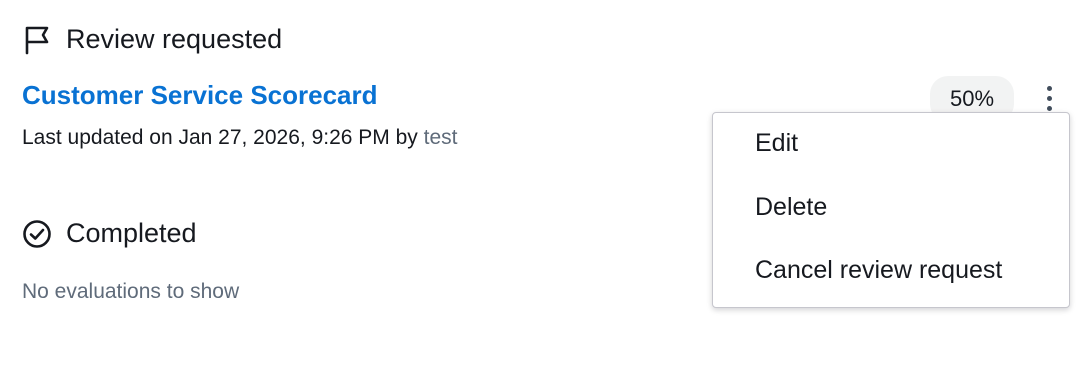  What do you see at coordinates (776, 143) in the screenshot?
I see `menu-item-edit: Edit` at bounding box center [776, 143].